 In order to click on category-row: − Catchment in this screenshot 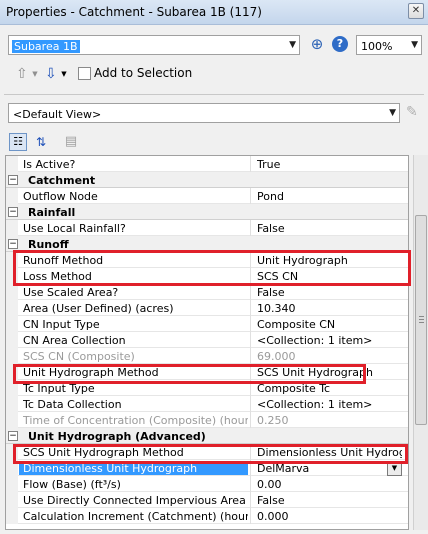, I will do `click(207, 180)`.